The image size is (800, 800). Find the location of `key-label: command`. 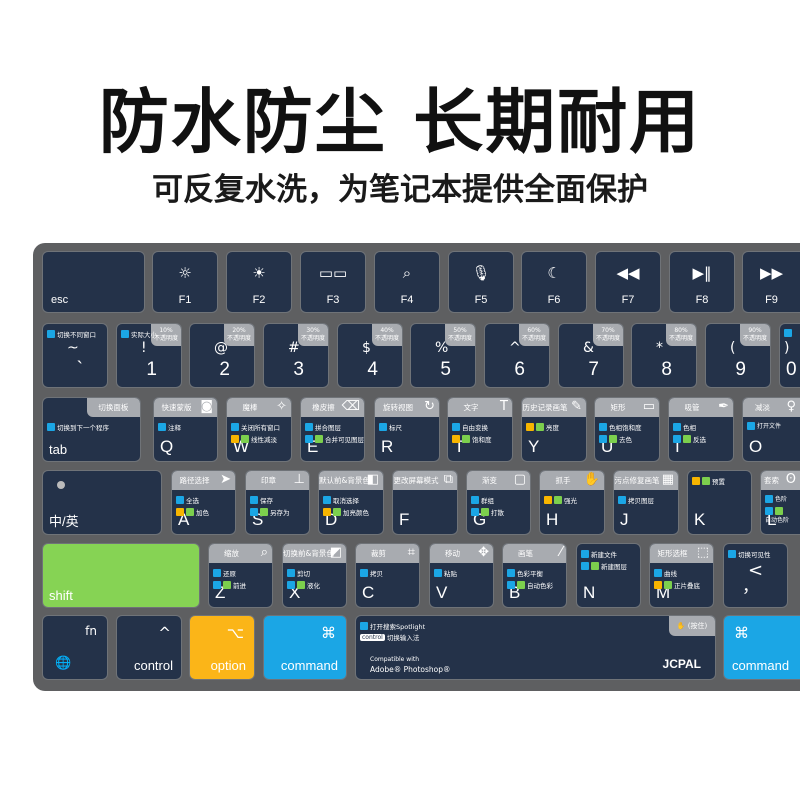

key-label: command is located at coordinates (309, 665).